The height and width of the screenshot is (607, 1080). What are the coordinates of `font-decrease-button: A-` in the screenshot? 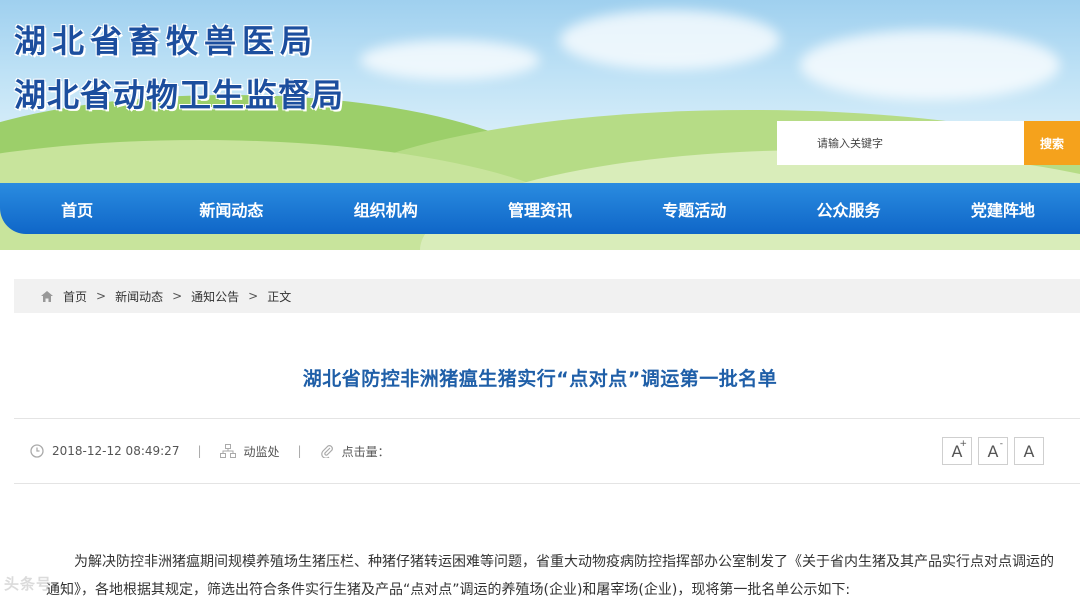 It's located at (993, 451).